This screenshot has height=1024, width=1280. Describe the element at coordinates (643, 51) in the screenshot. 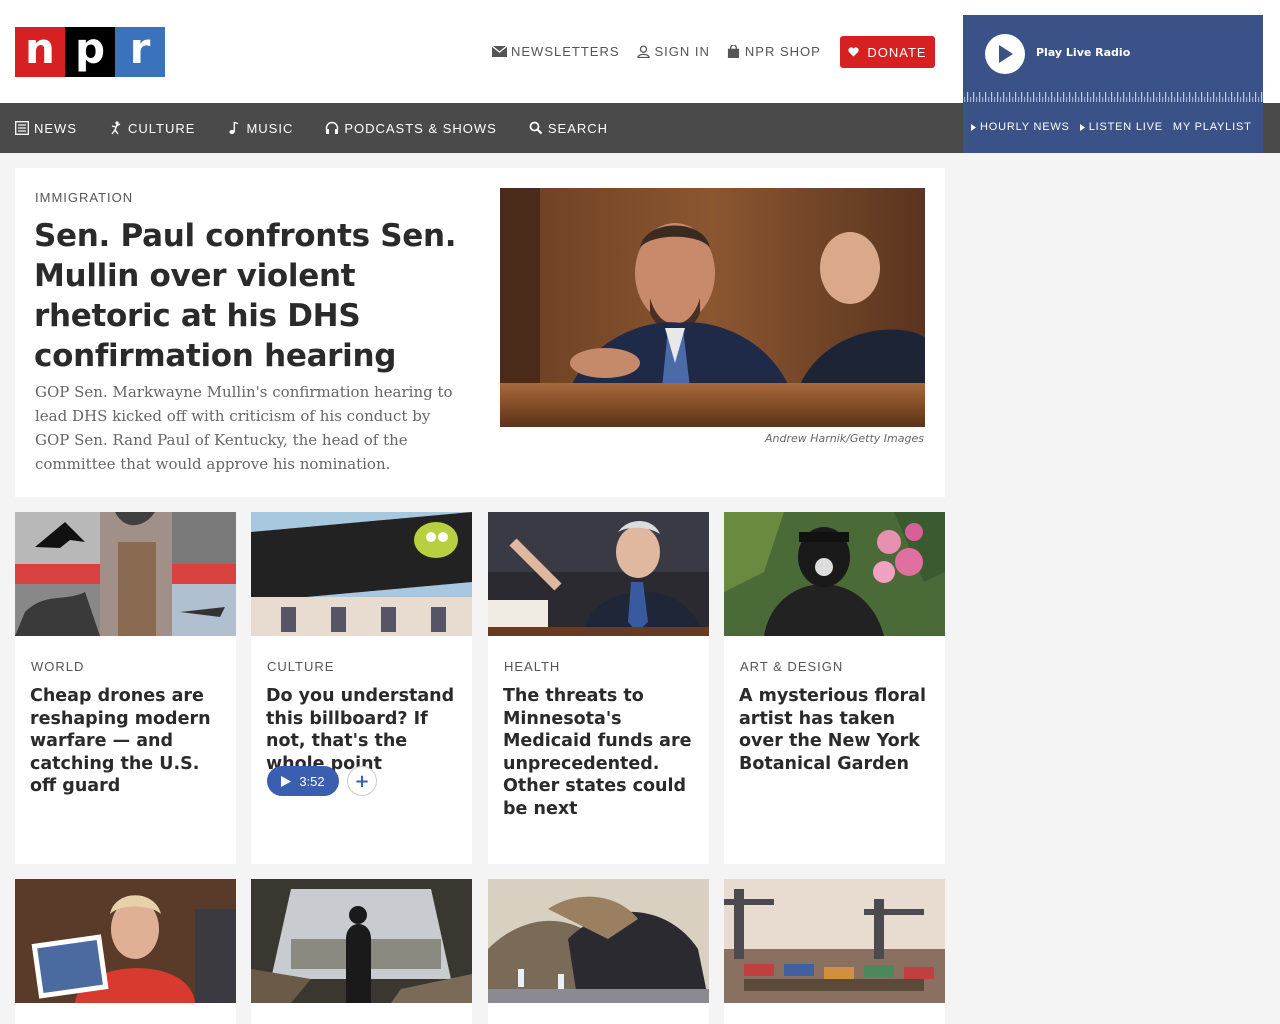

I see `user-icon` at that location.